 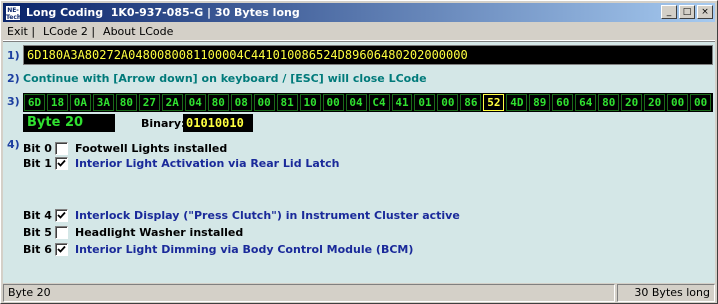 What do you see at coordinates (356, 102) in the screenshot?
I see `byte-cell-14: 04` at bounding box center [356, 102].